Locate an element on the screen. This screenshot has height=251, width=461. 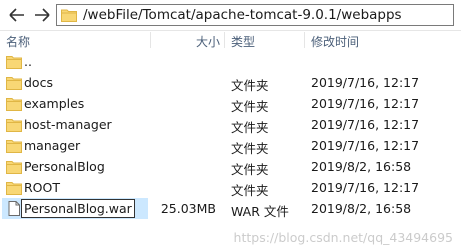
list-item: examples 文件夹 2019/7/16, 12:17 is located at coordinates (230, 103).